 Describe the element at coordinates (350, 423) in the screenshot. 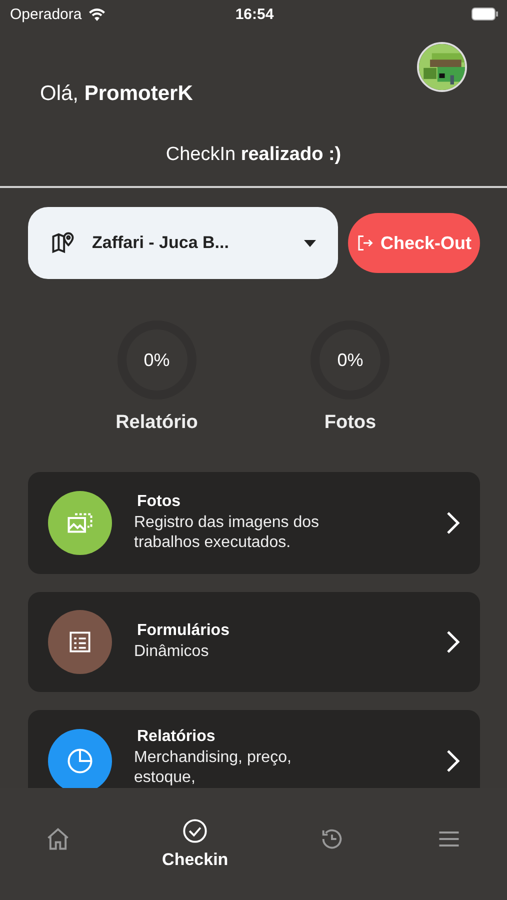

I see `progress-label: Fotos` at that location.